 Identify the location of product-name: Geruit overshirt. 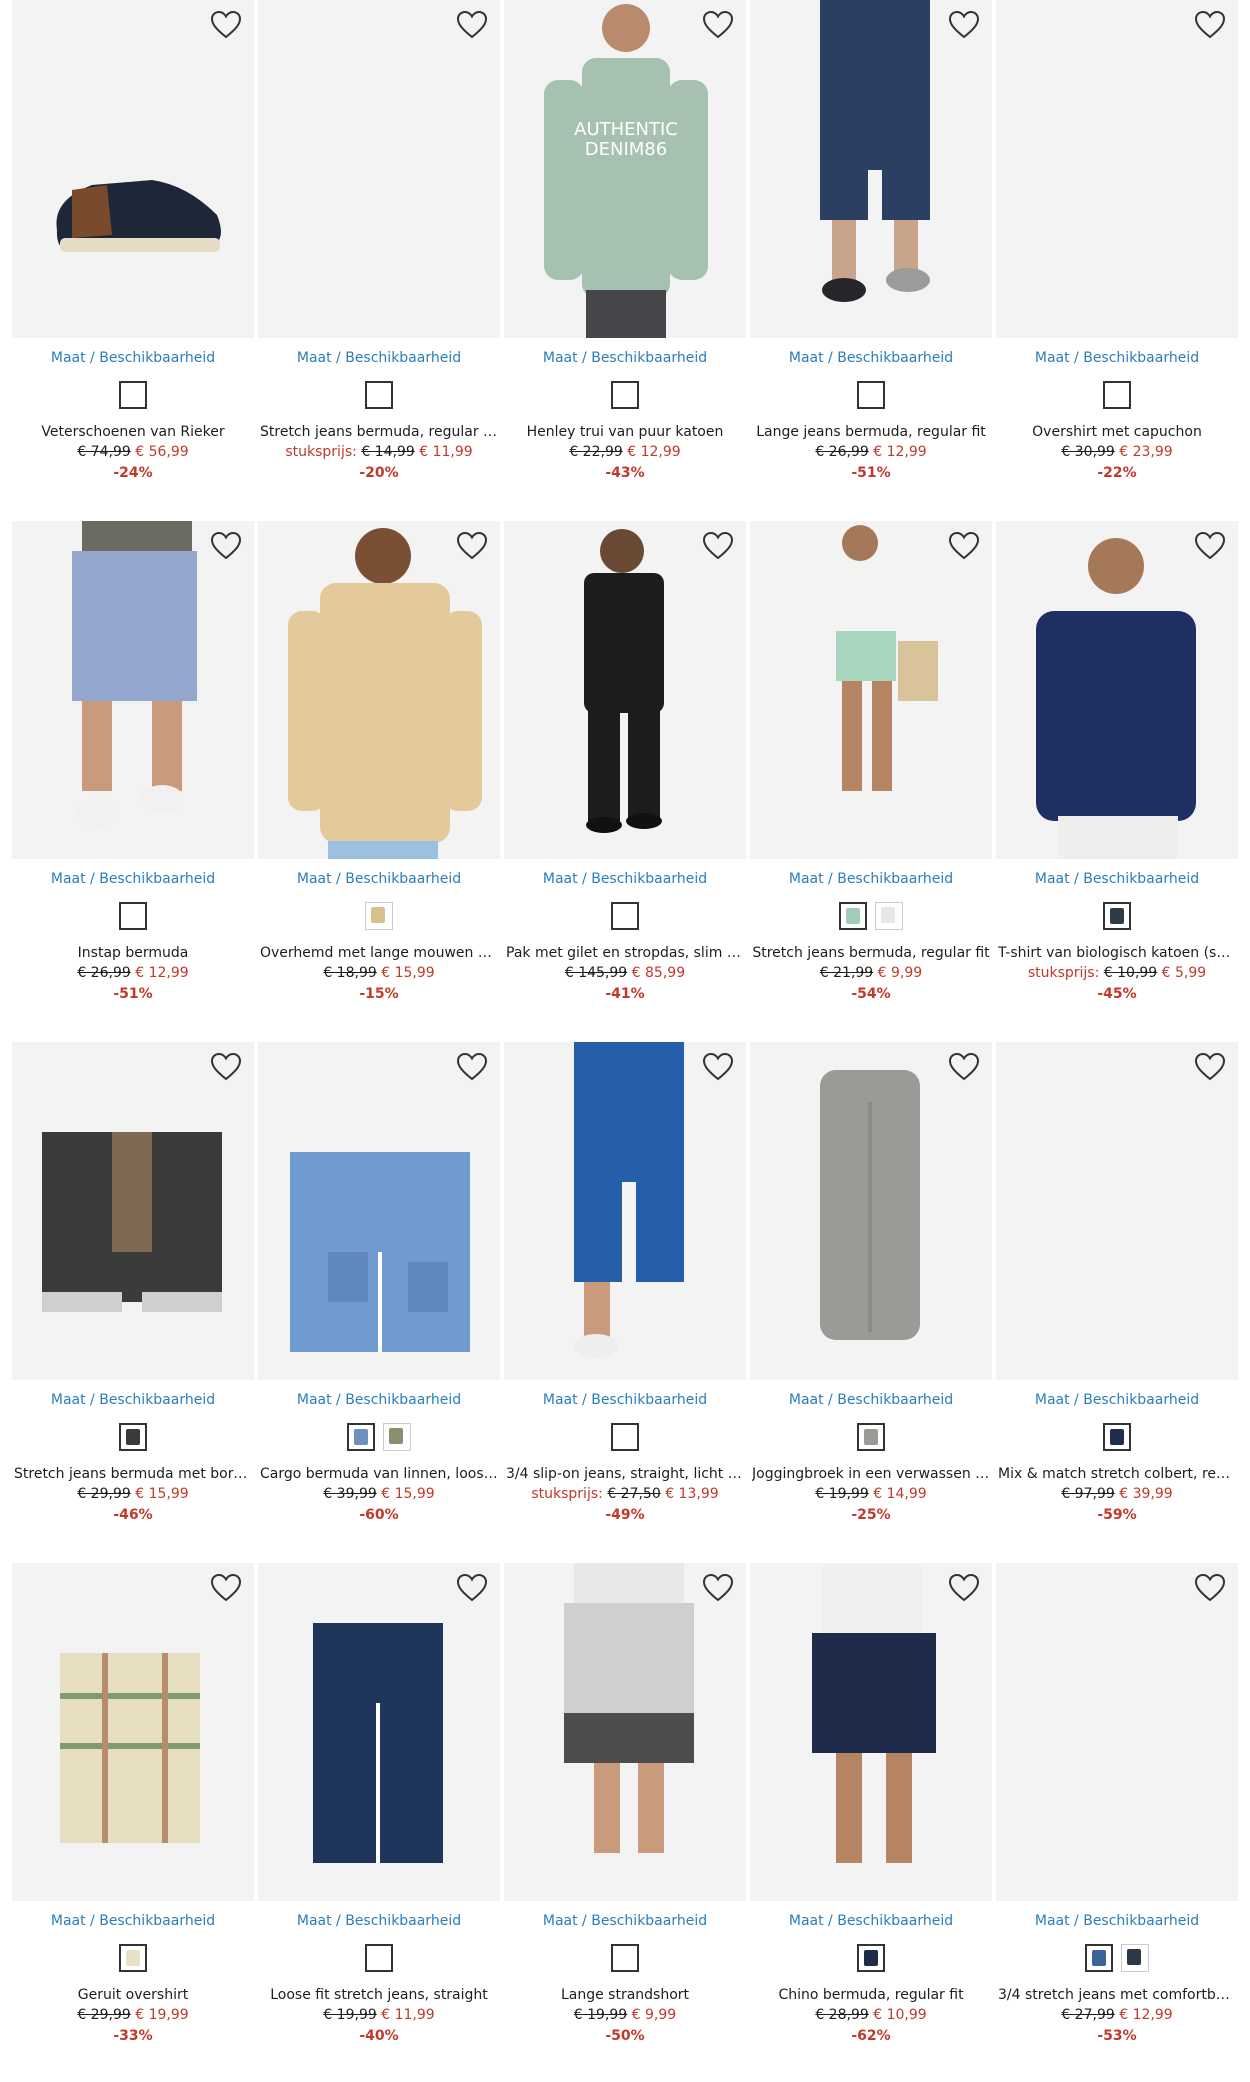
(133, 1995).